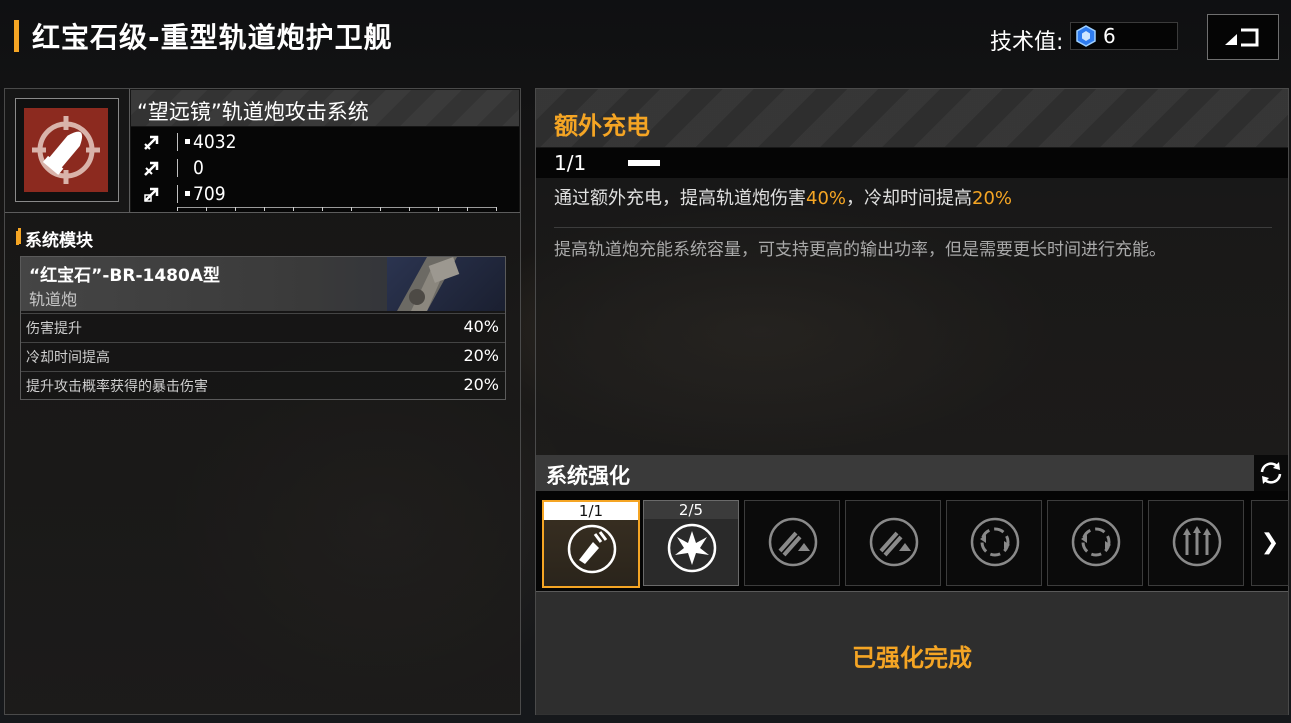 The image size is (1291, 723). What do you see at coordinates (59, 241) in the screenshot?
I see `modules-header: 系统模块` at bounding box center [59, 241].